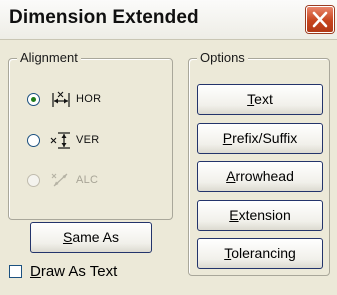  Describe the element at coordinates (104, 17) in the screenshot. I see `window-title: Dimension Extended` at that location.